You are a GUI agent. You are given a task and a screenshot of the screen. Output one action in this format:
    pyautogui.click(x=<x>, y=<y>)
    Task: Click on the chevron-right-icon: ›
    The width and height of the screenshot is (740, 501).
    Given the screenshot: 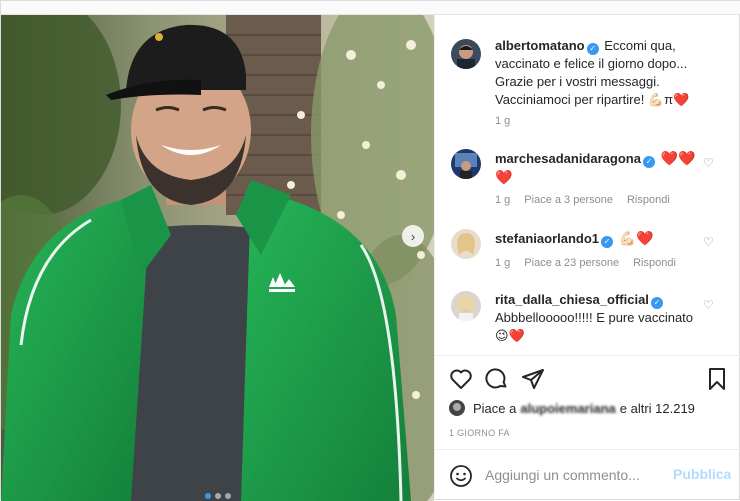 What is the action you would take?
    pyautogui.click(x=413, y=236)
    